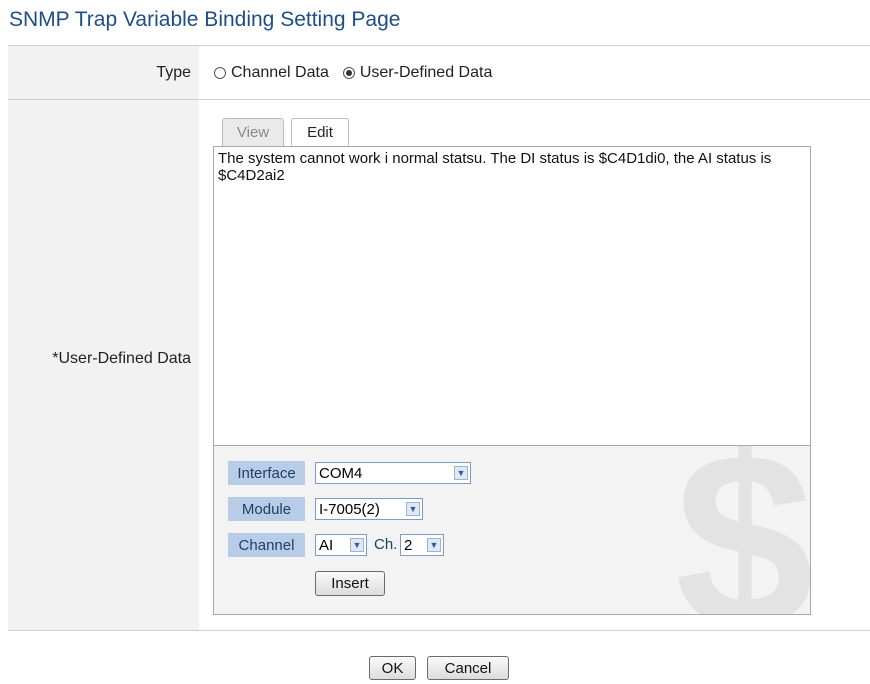 This screenshot has width=870, height=684. What do you see at coordinates (408, 545) in the screenshot?
I see `channel-number-value: 2` at bounding box center [408, 545].